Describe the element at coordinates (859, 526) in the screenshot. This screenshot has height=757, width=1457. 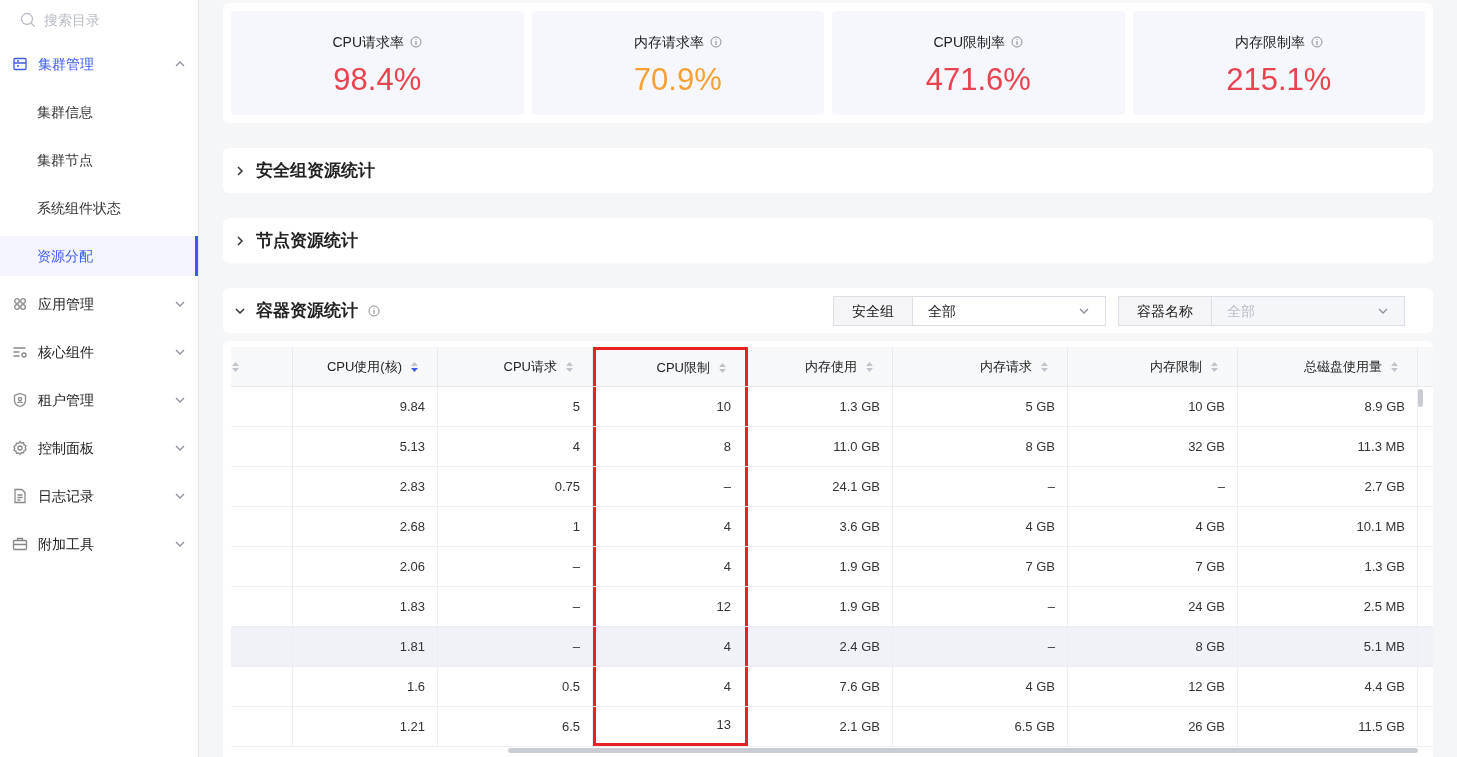
I see `table-cell-text: 3.6 GB` at that location.